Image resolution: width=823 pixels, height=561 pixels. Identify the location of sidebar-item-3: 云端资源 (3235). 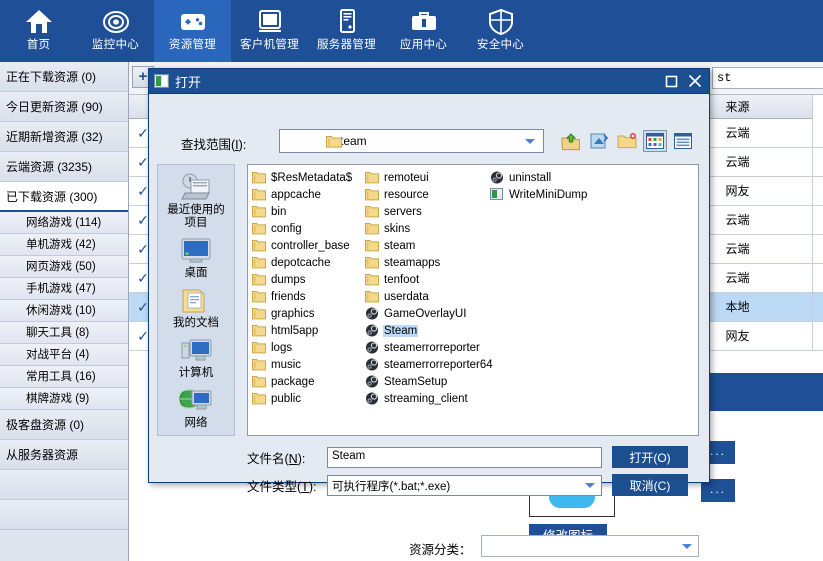
(64, 167).